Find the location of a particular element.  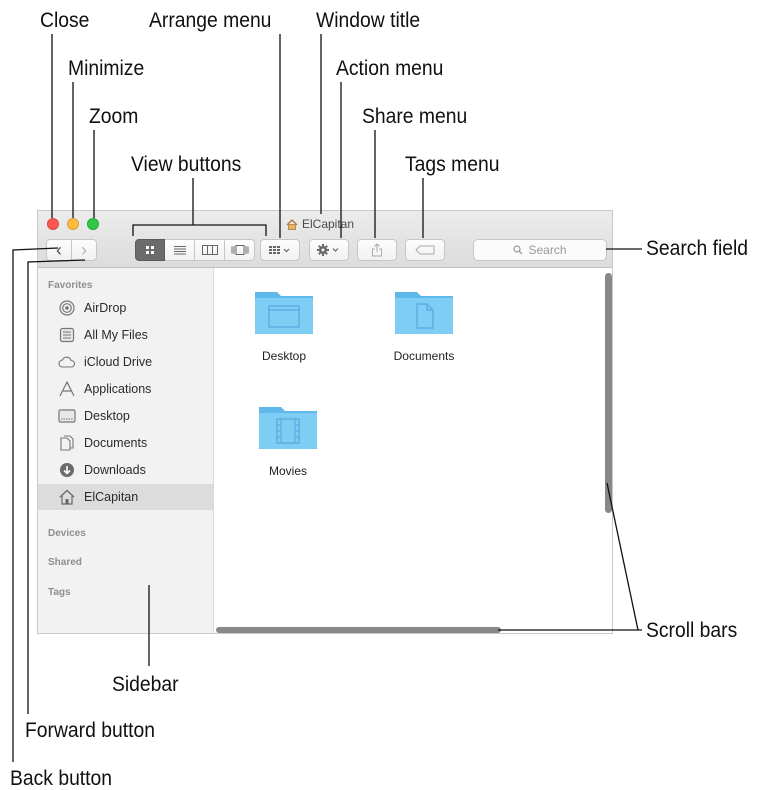

sidebar-item-label: AirDrop is located at coordinates (105, 308).